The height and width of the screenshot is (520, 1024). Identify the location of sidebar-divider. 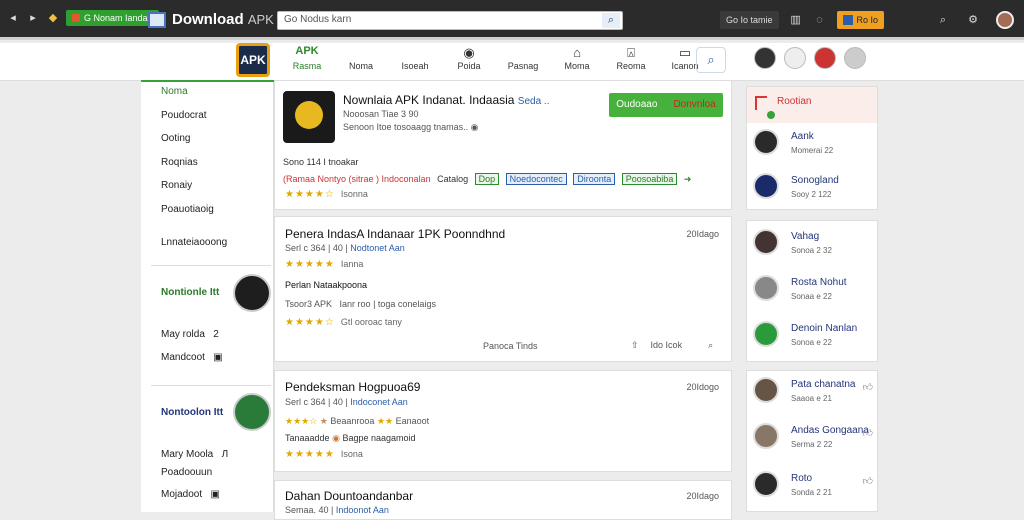
(211, 265).